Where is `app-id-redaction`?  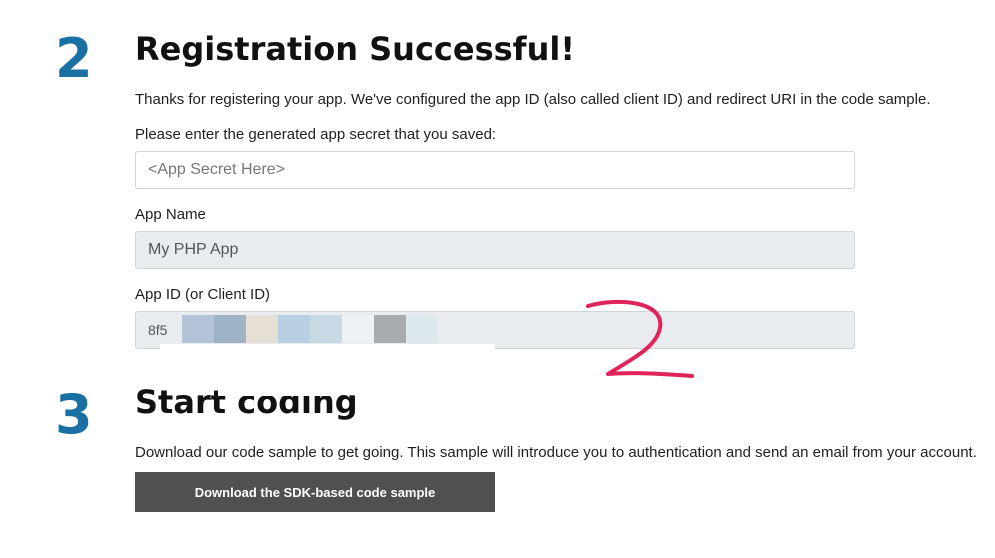 app-id-redaction is located at coordinates (330, 331).